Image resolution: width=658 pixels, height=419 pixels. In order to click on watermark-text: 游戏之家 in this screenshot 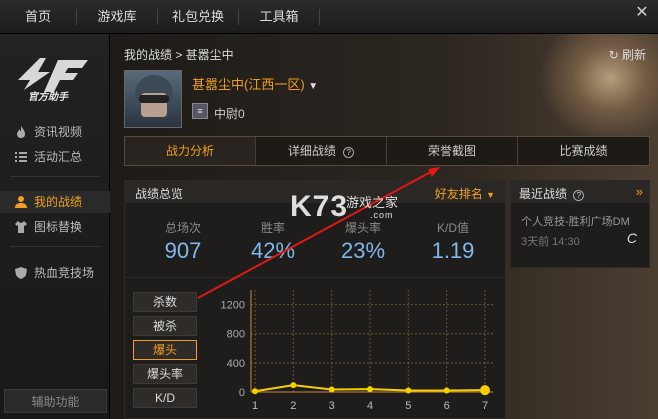, I will do `click(372, 202)`.